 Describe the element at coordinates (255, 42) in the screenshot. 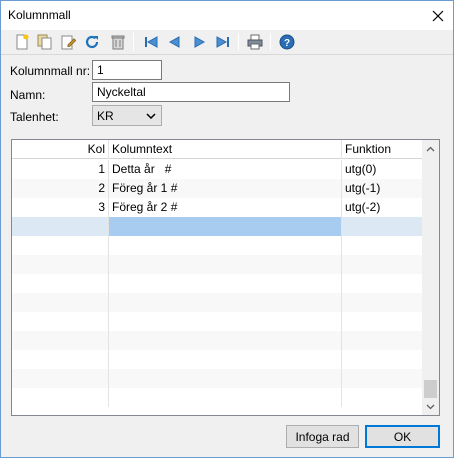

I see `print-button` at that location.